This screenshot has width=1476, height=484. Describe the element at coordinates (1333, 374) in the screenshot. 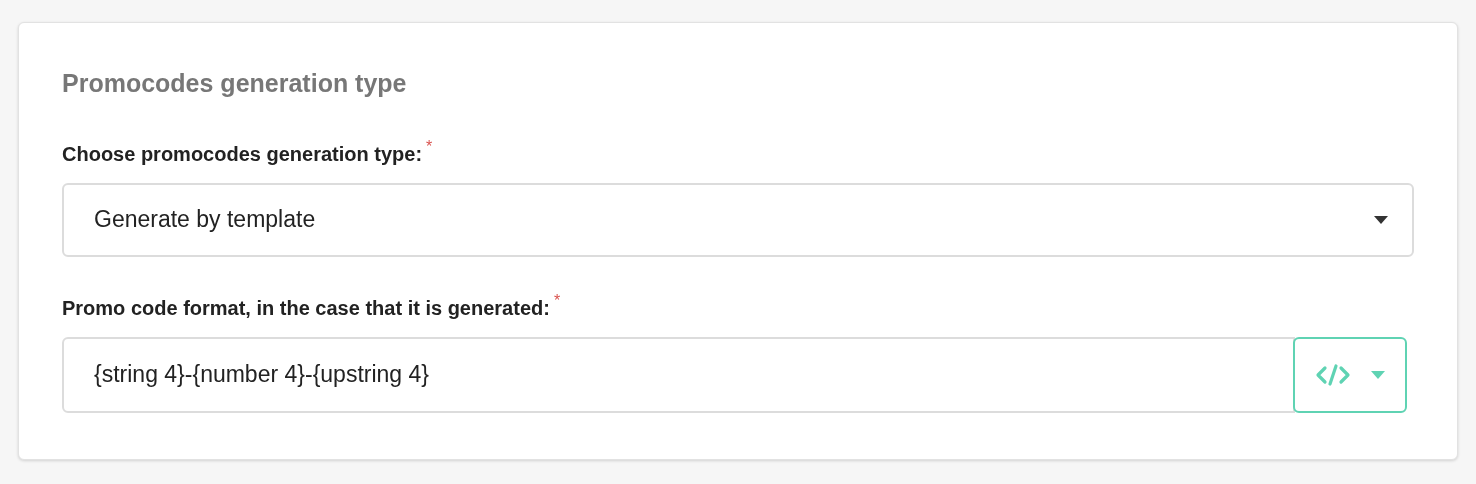

I see `code-icon` at that location.